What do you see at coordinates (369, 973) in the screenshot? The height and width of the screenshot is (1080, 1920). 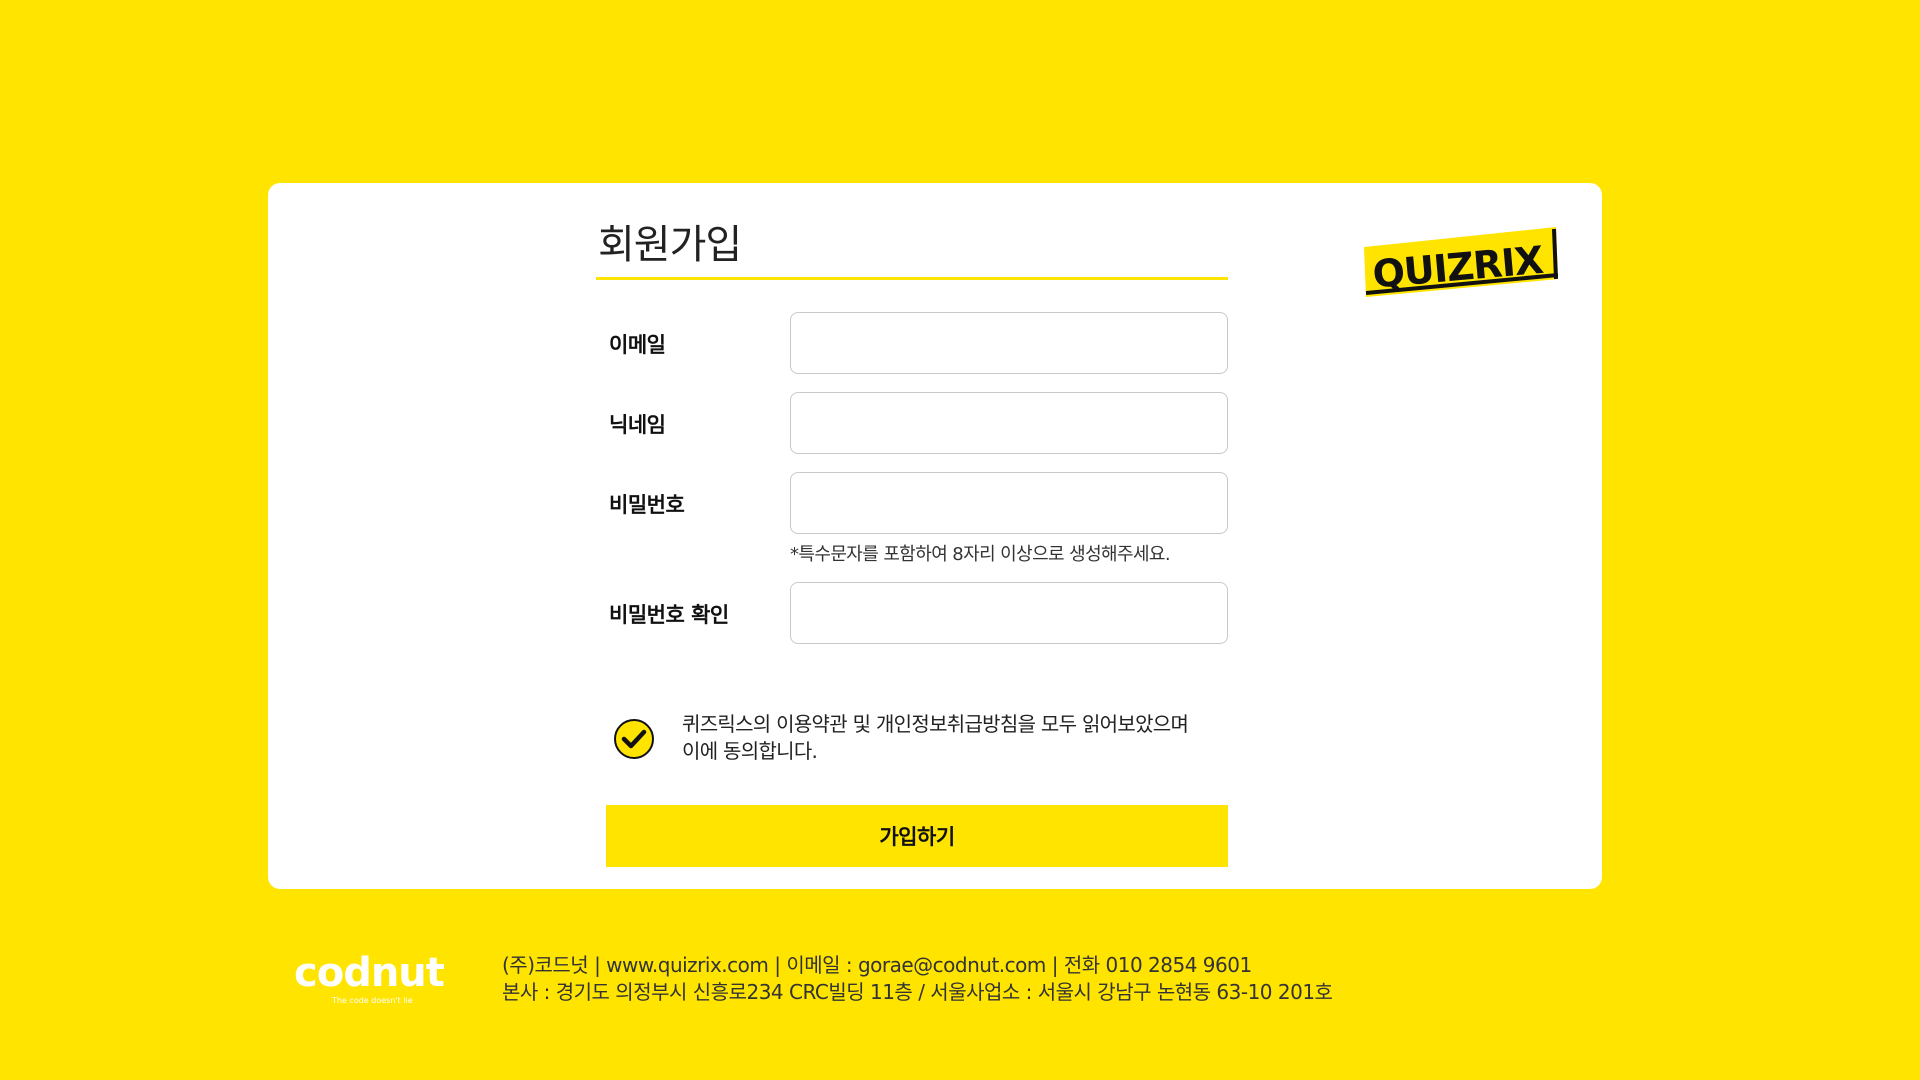 I see `codnut-wordmark: codnut` at bounding box center [369, 973].